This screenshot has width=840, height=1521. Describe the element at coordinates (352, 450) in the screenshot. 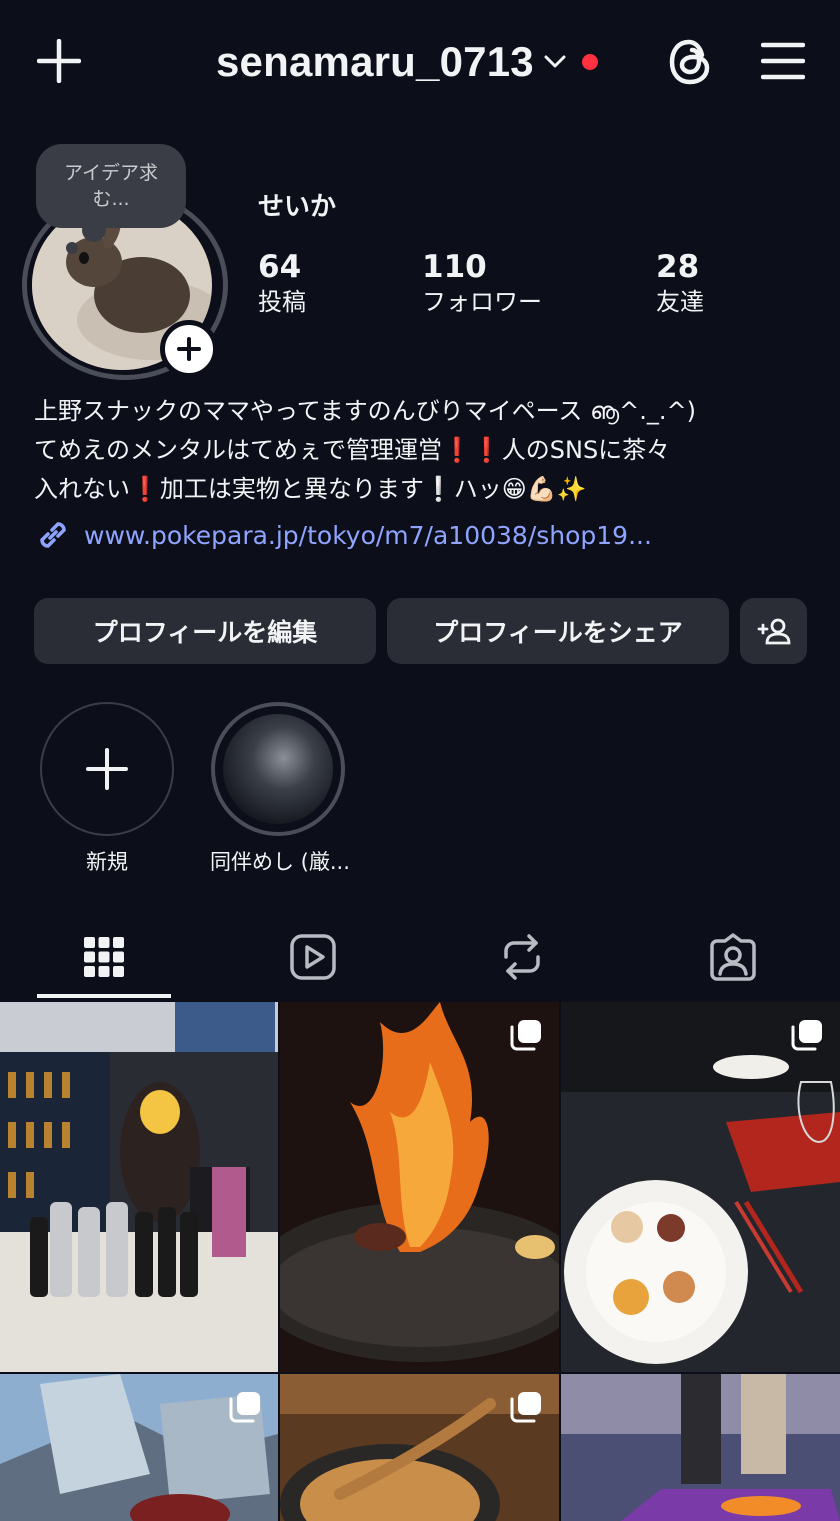

I see `bio-line: てめえのメンタルはてめぇで管理運営❗️❗️人のSNSに茶々` at that location.